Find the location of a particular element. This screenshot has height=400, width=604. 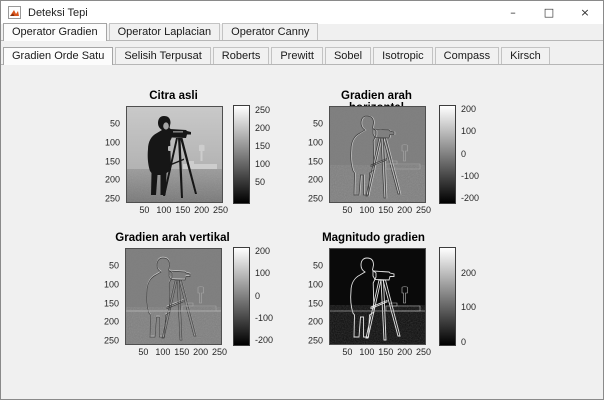

caption-buttons: – □ × is located at coordinates (549, 12).